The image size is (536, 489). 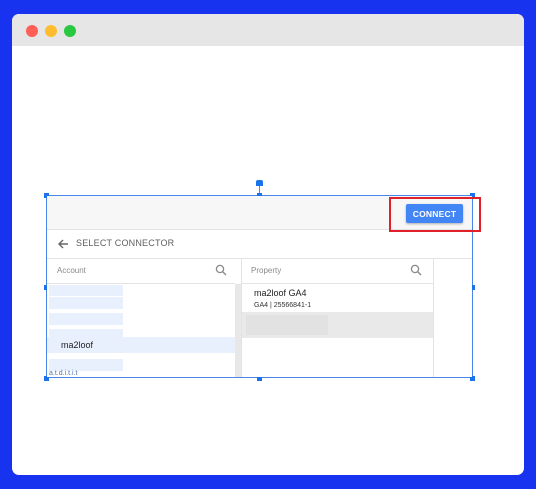 I want to click on property-column: Property ma2loof GA4 GA4 | 25566841-1, so click(x=337, y=318).